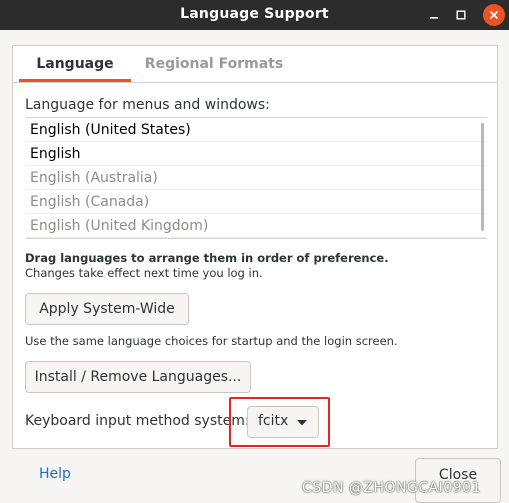 The image size is (509, 503). I want to click on close-icon, so click(494, 15).